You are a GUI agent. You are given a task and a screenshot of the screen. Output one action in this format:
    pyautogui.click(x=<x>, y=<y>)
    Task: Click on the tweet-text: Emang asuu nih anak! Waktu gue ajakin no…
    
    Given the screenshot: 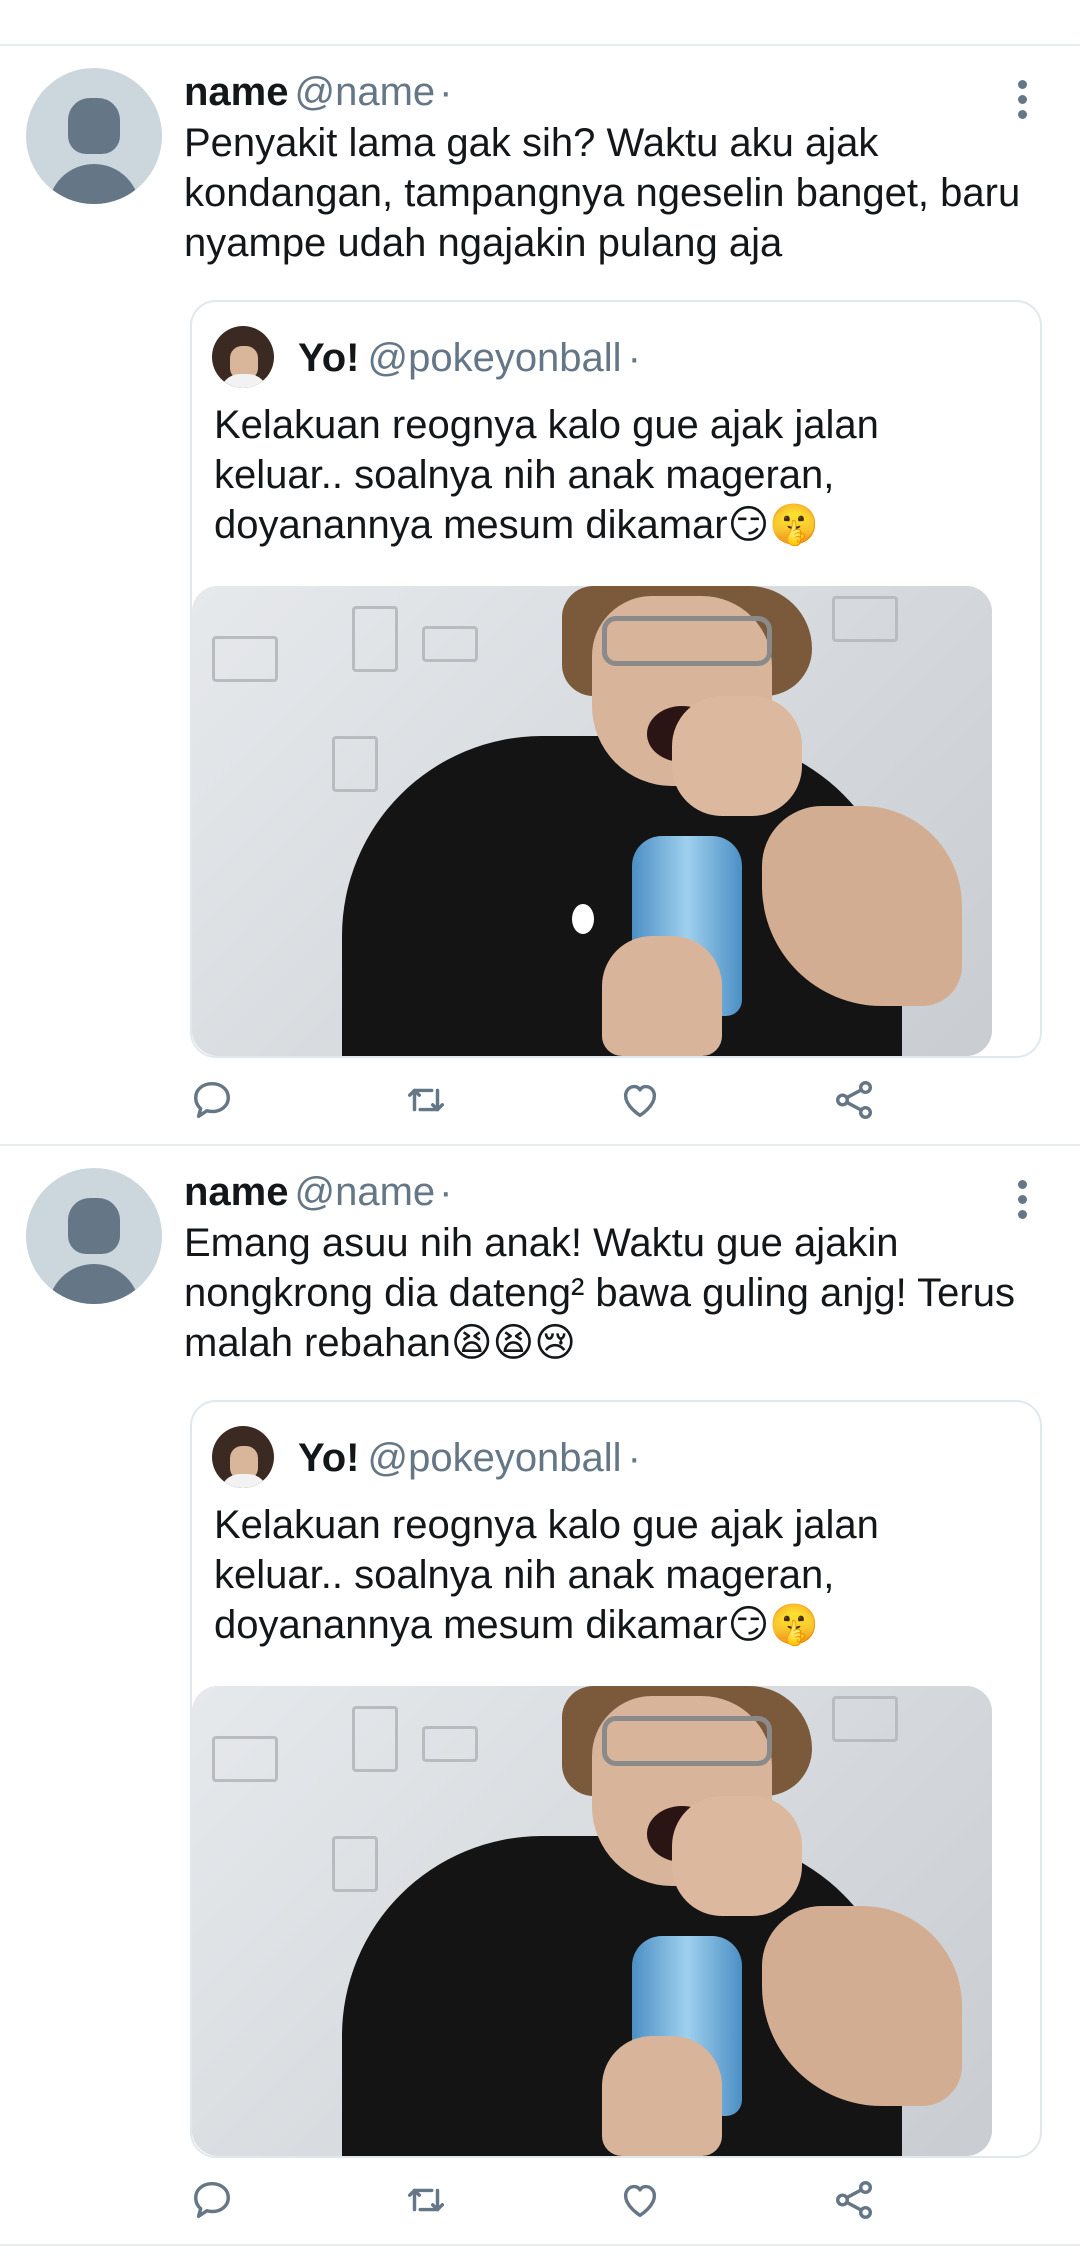 What is the action you would take?
    pyautogui.click(x=599, y=1293)
    